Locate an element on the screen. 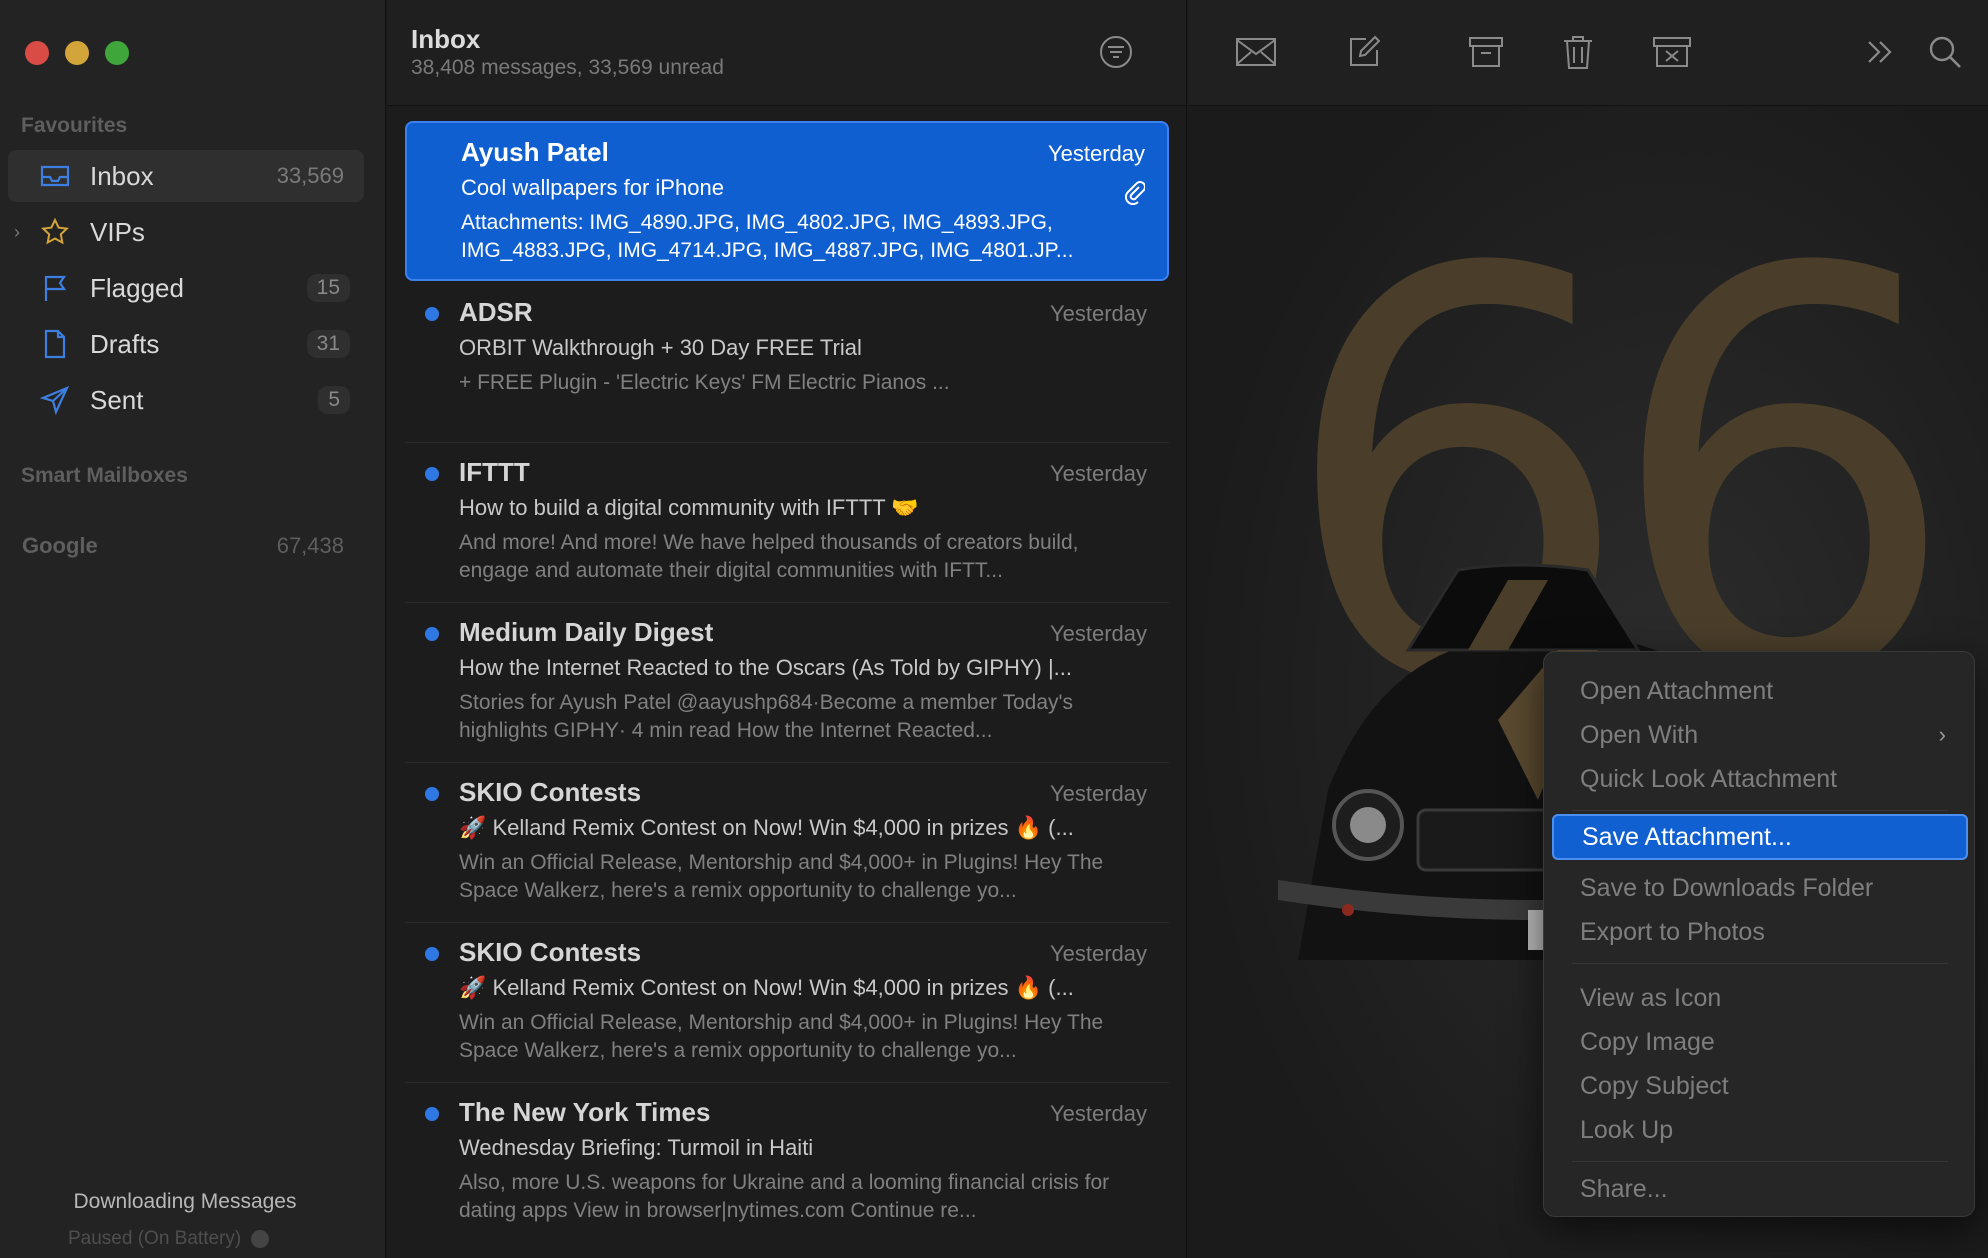  menu-item-label: View as Icon is located at coordinates (1651, 997).